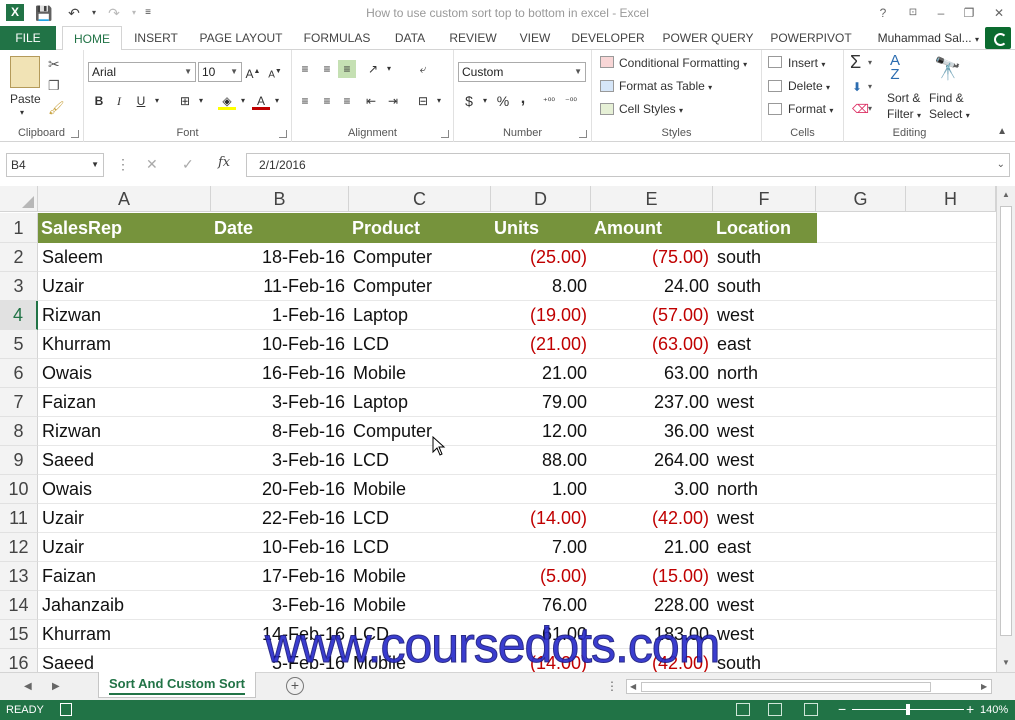  Describe the element at coordinates (305, 101) in the screenshot. I see `align-left-icon: ≡` at that location.